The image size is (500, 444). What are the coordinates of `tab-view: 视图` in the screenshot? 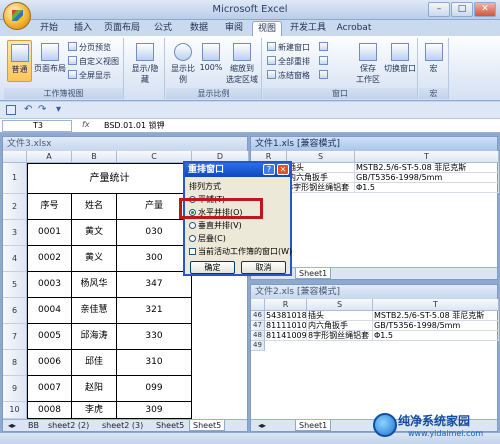 It's located at (267, 28).